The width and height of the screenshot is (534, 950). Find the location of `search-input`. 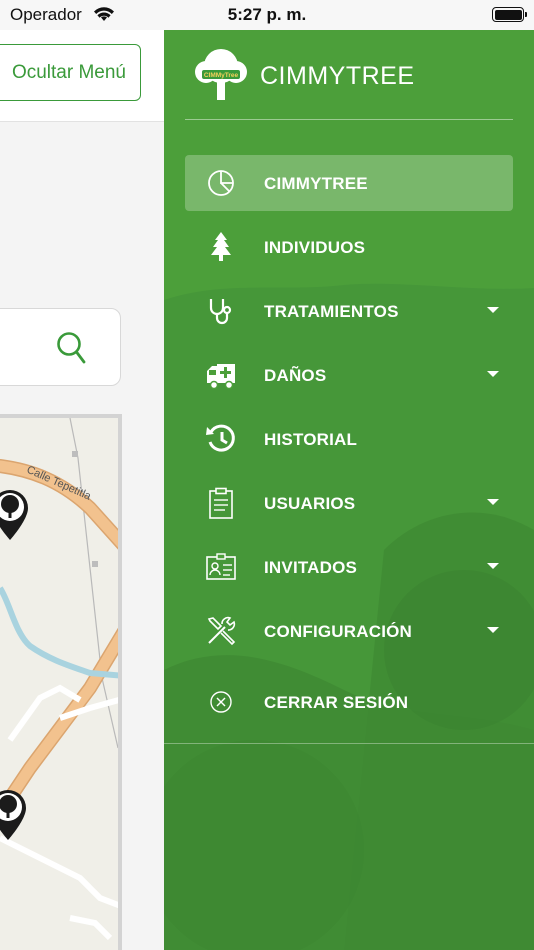

search-input is located at coordinates (60, 347).